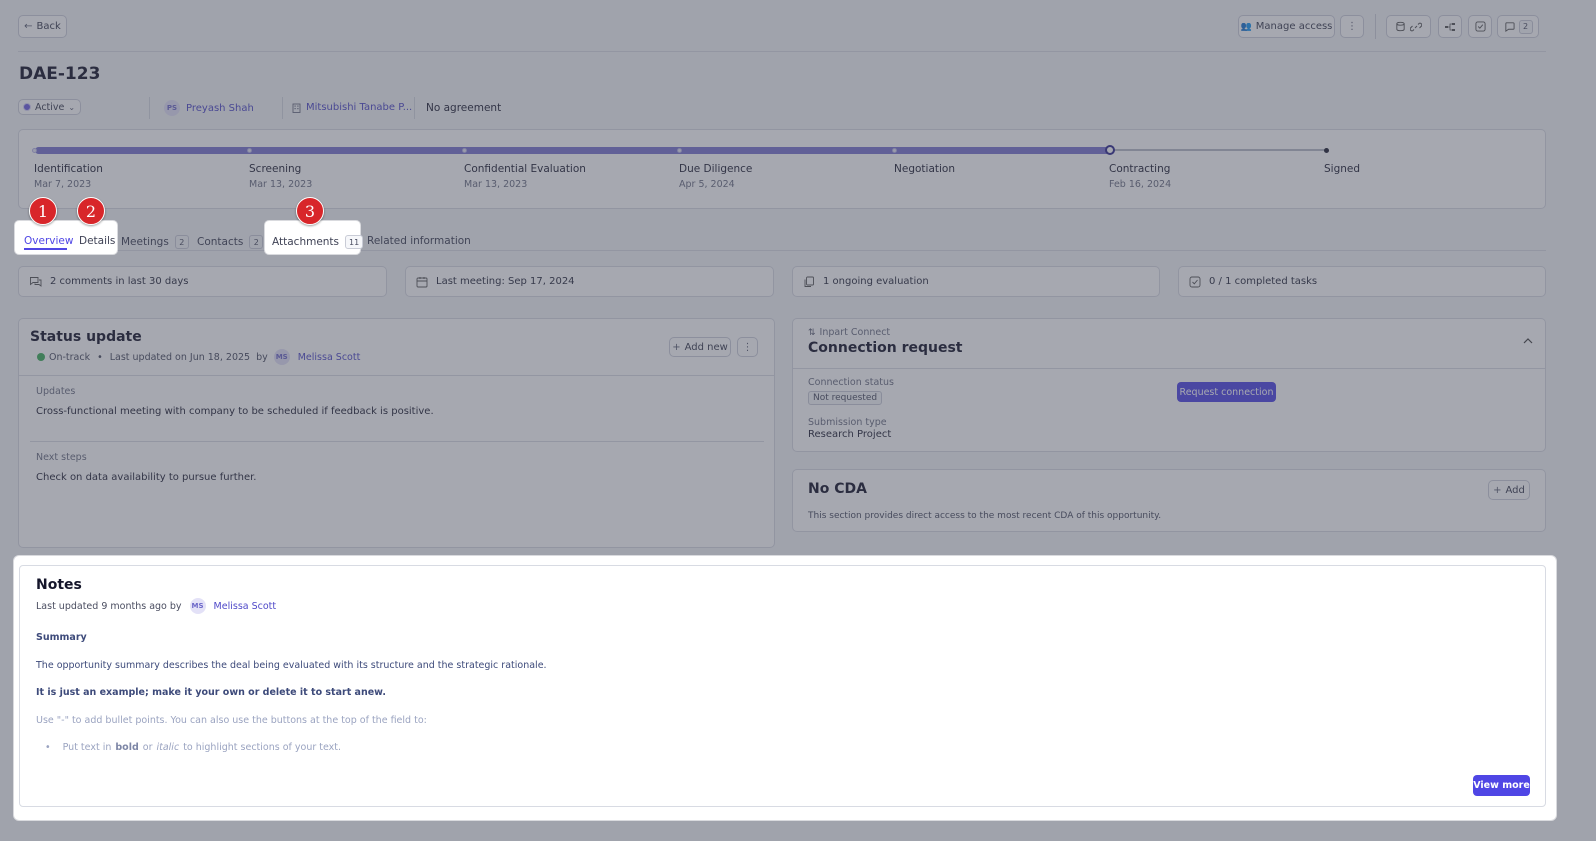  I want to click on status-update-title: Status update, so click(86, 337).